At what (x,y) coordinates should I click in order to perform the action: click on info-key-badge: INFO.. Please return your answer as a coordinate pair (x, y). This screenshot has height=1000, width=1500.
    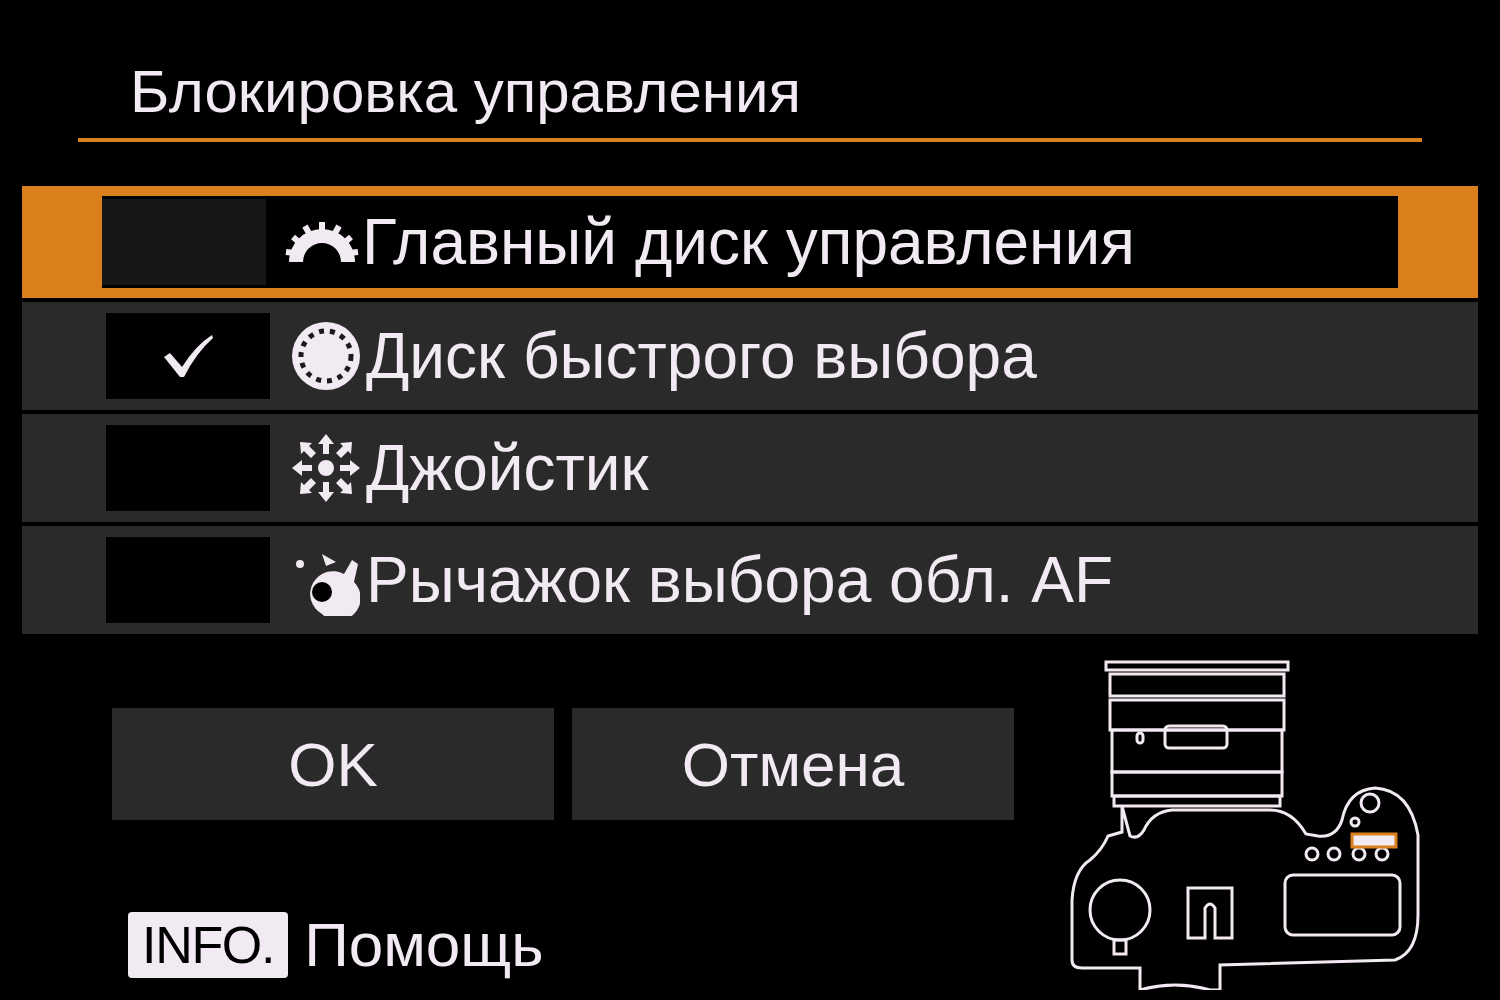
    Looking at the image, I should click on (208, 945).